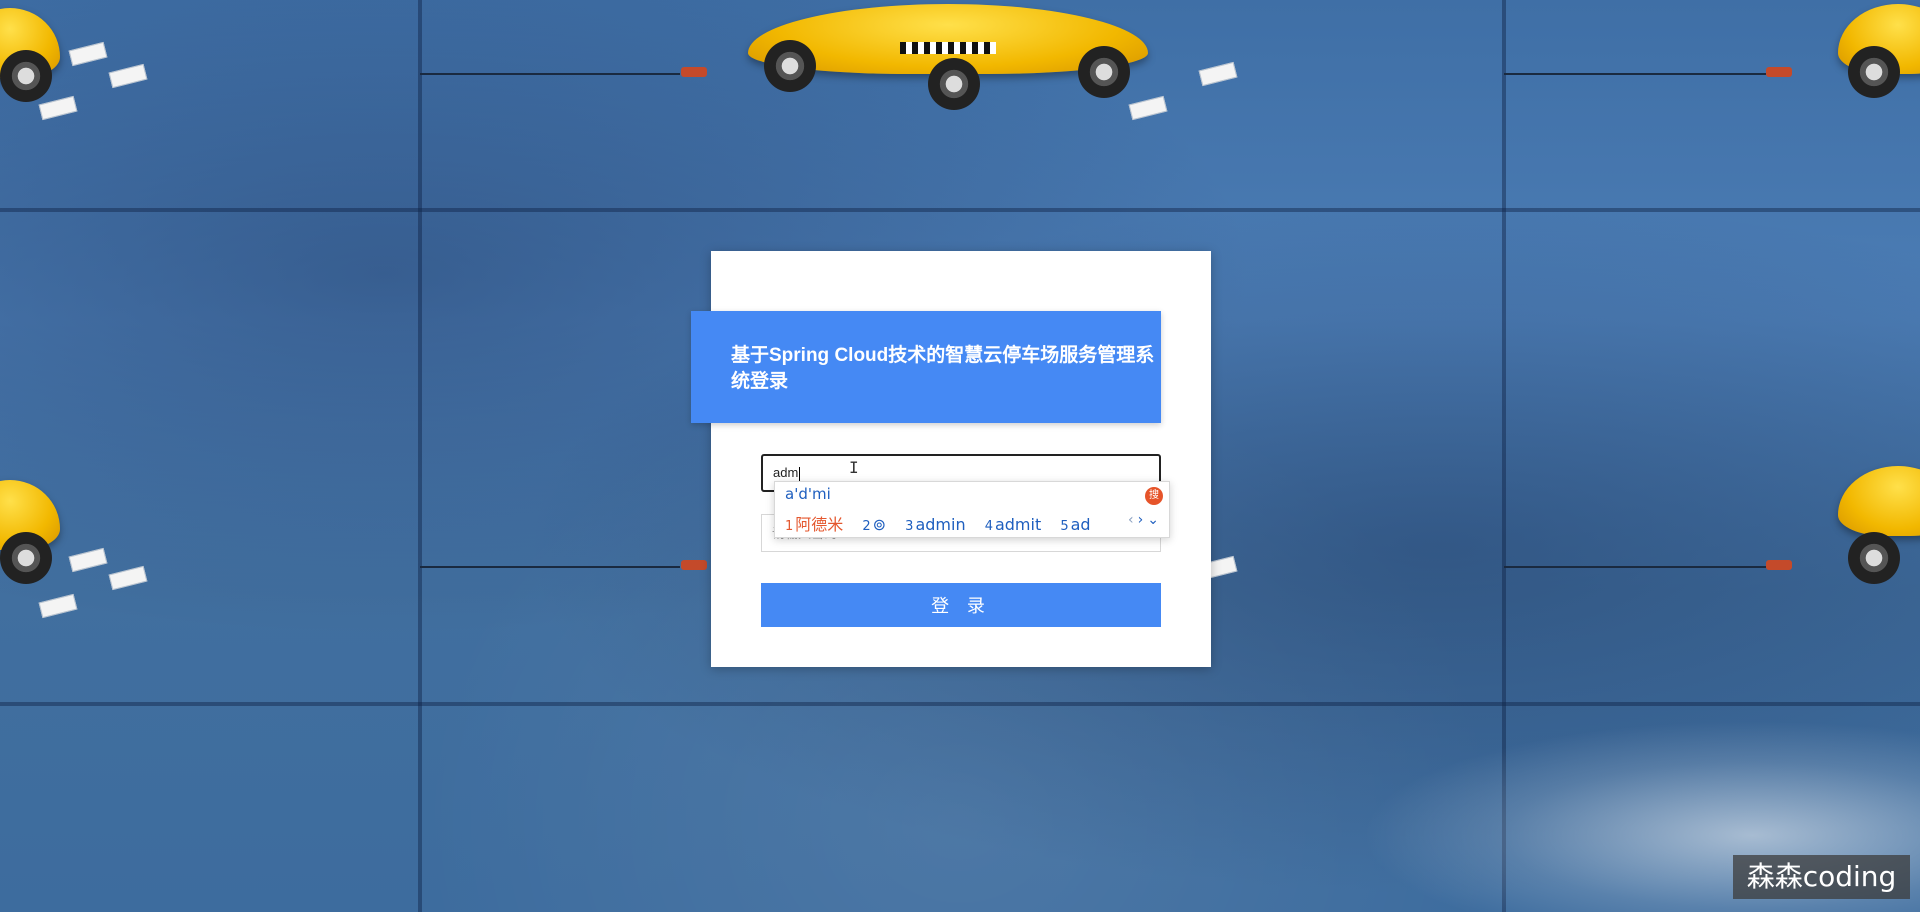 Image resolution: width=1920 pixels, height=912 pixels. What do you see at coordinates (961, 605) in the screenshot?
I see `login-button: 登 录` at bounding box center [961, 605].